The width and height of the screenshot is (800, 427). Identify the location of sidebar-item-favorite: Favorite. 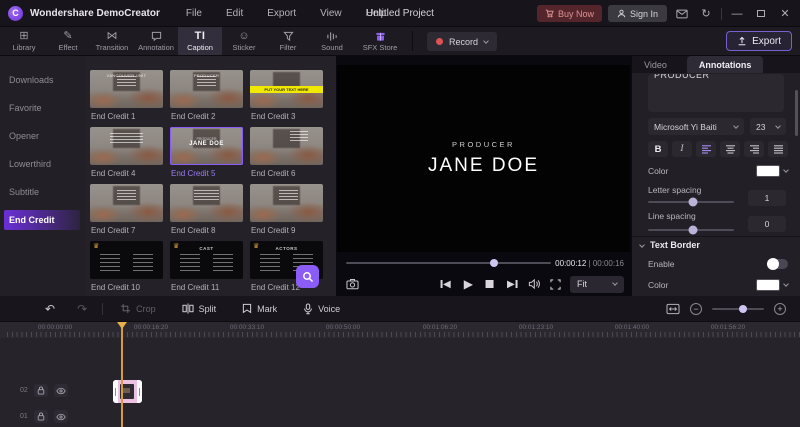
(43, 108).